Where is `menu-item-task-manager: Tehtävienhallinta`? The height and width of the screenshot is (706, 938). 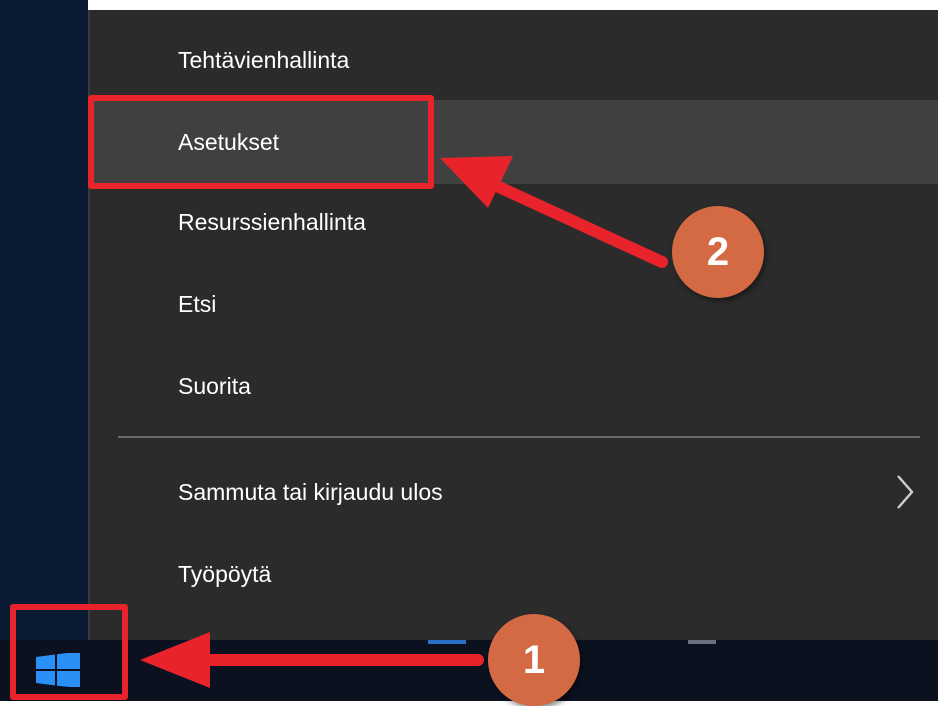
menu-item-task-manager: Tehtävienhallinta is located at coordinates (514, 60).